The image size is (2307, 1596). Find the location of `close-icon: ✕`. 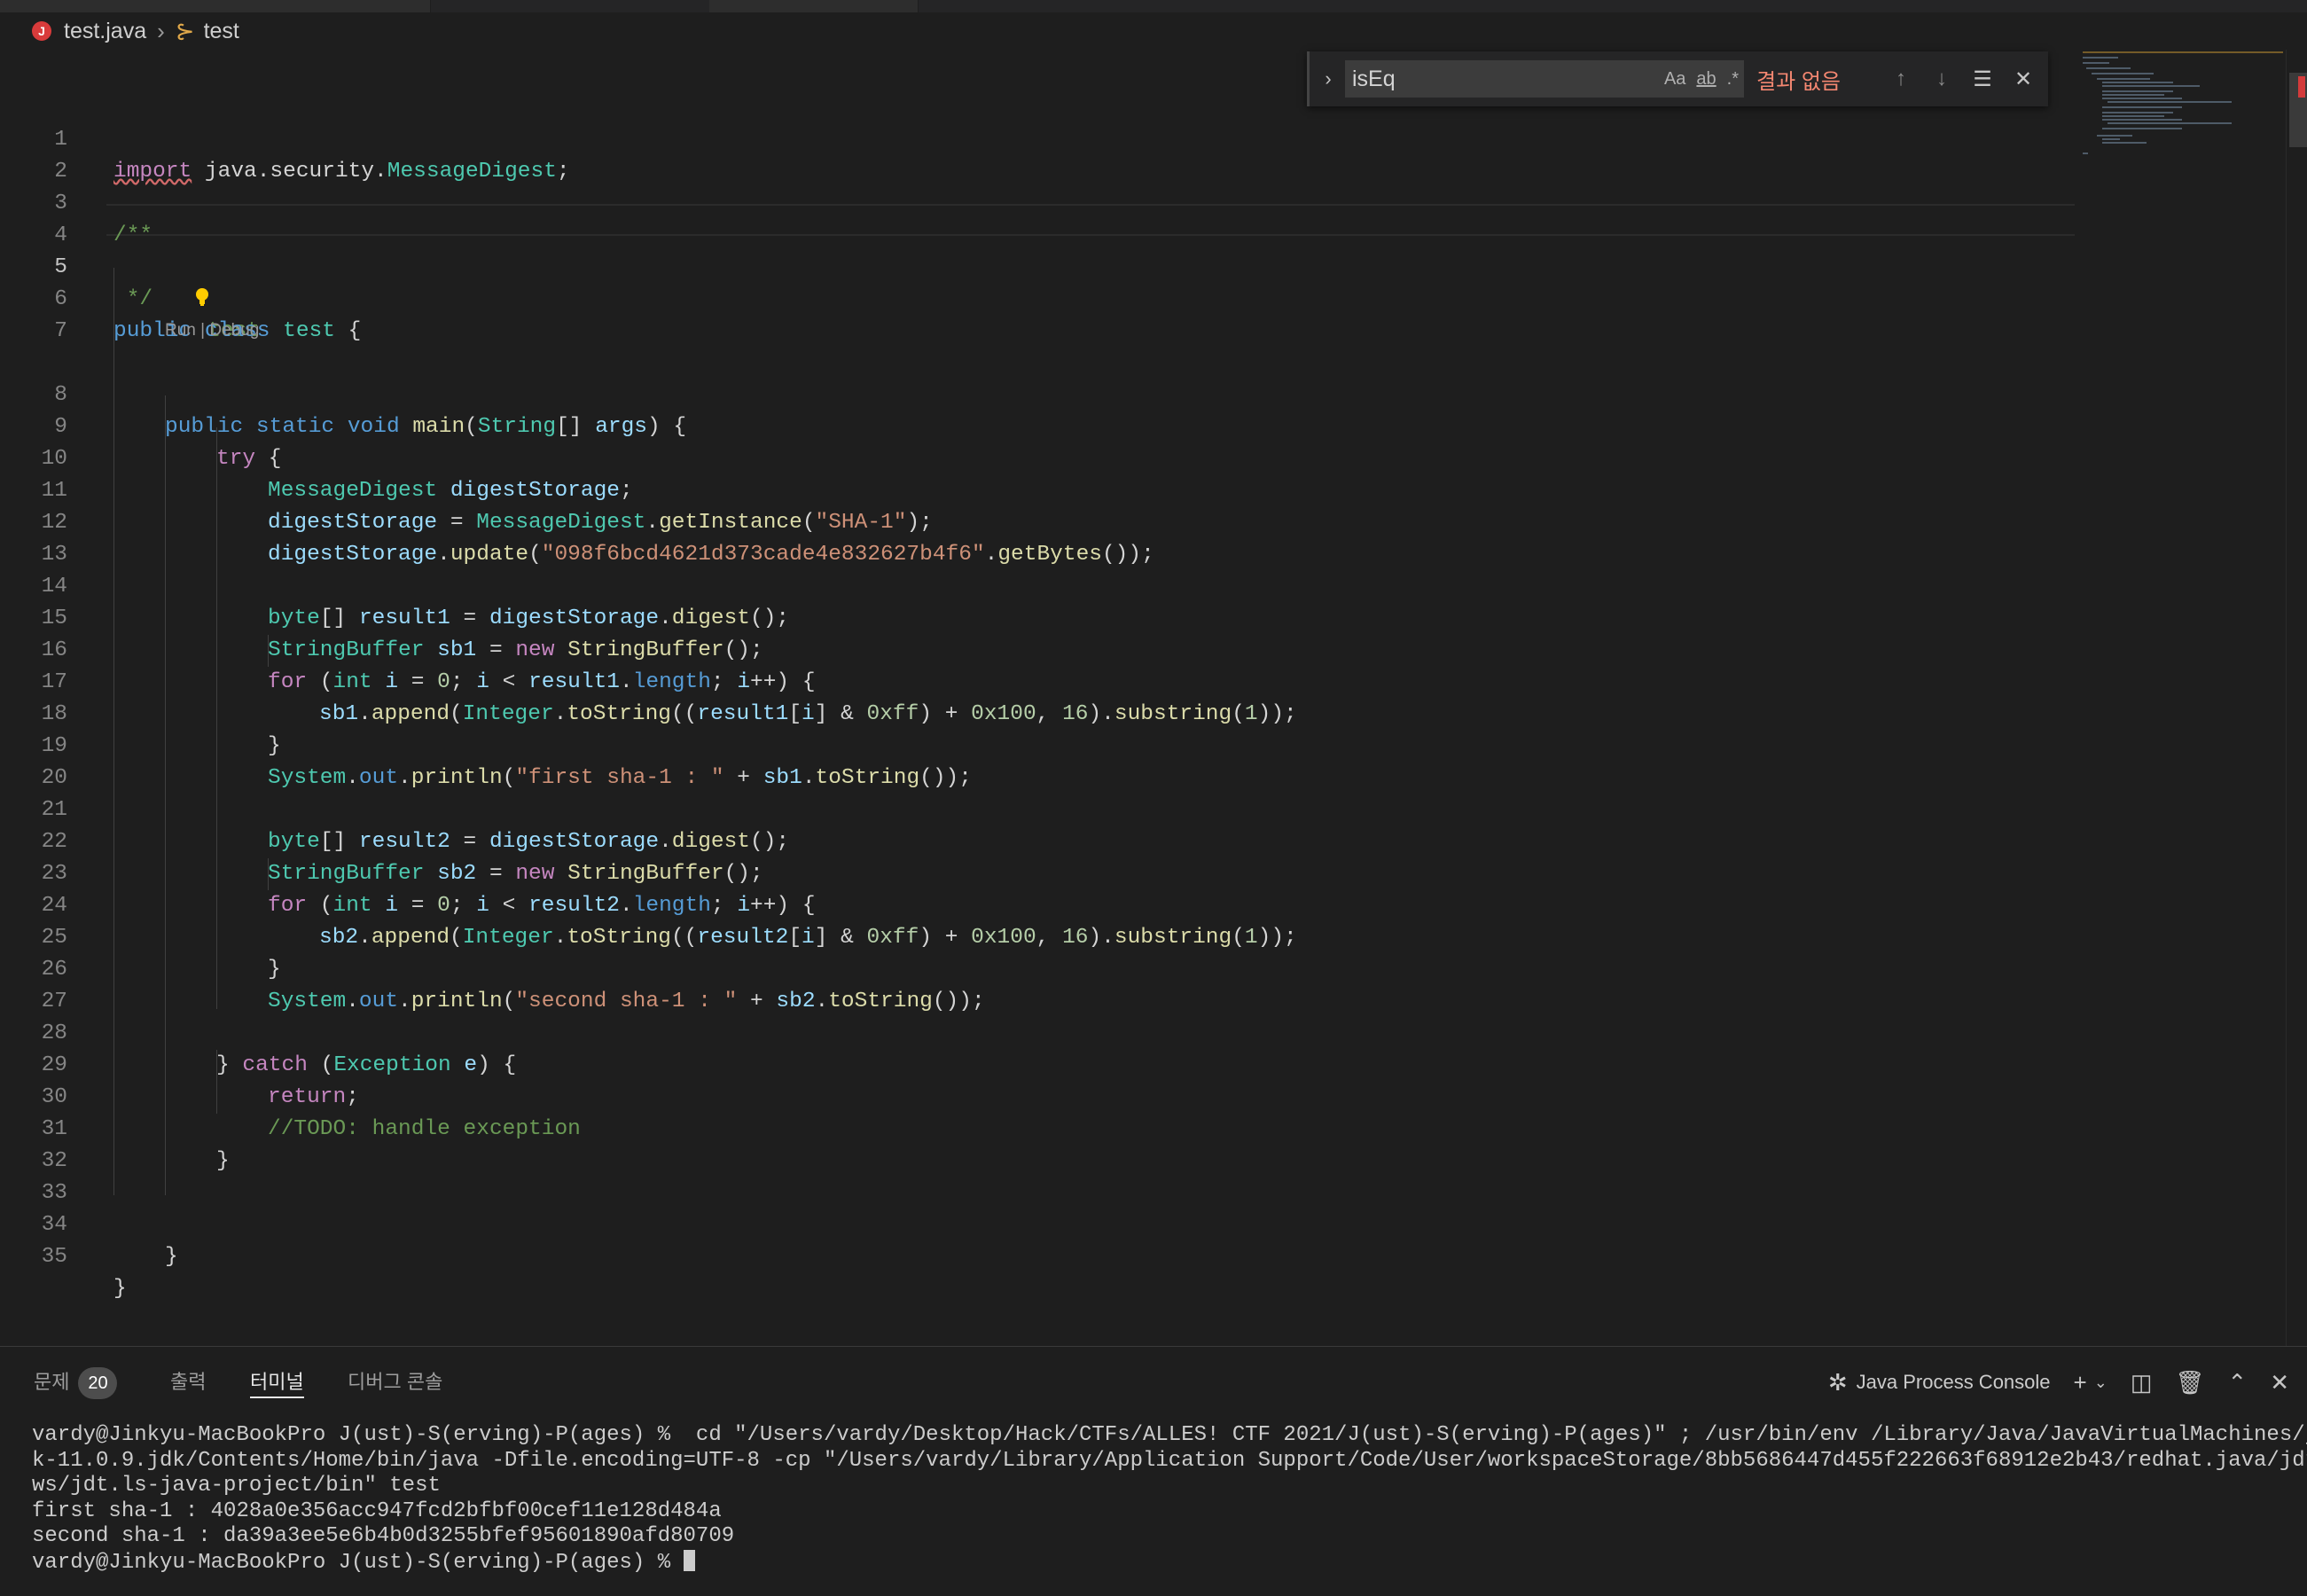

close-icon: ✕ is located at coordinates (2024, 79).